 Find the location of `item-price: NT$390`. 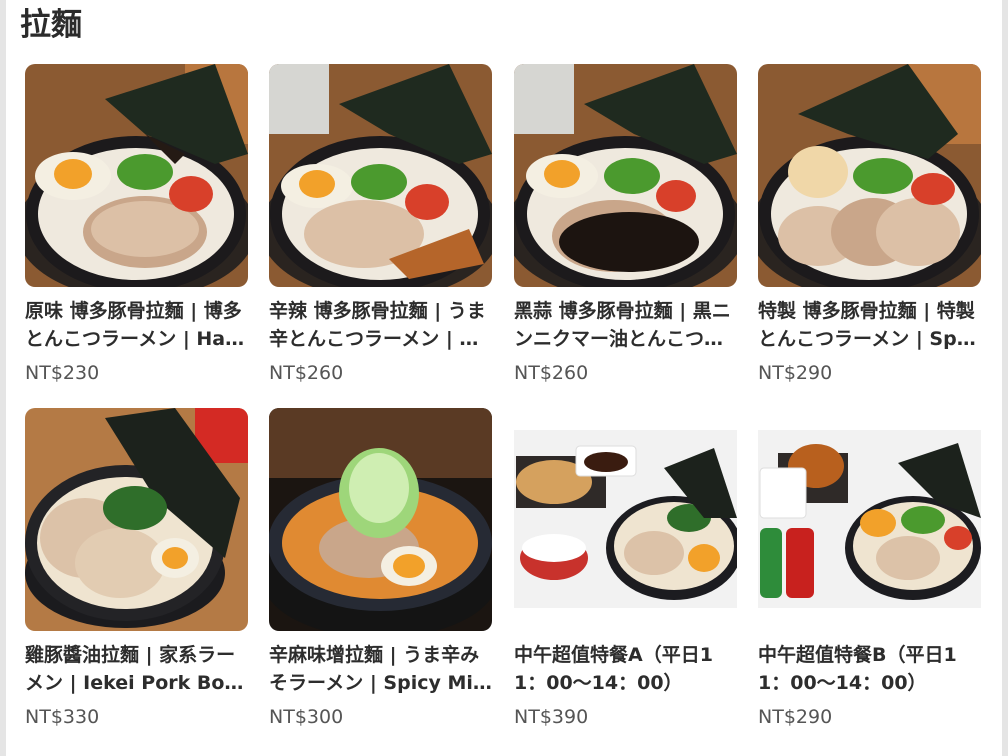

item-price: NT$390 is located at coordinates (551, 717).